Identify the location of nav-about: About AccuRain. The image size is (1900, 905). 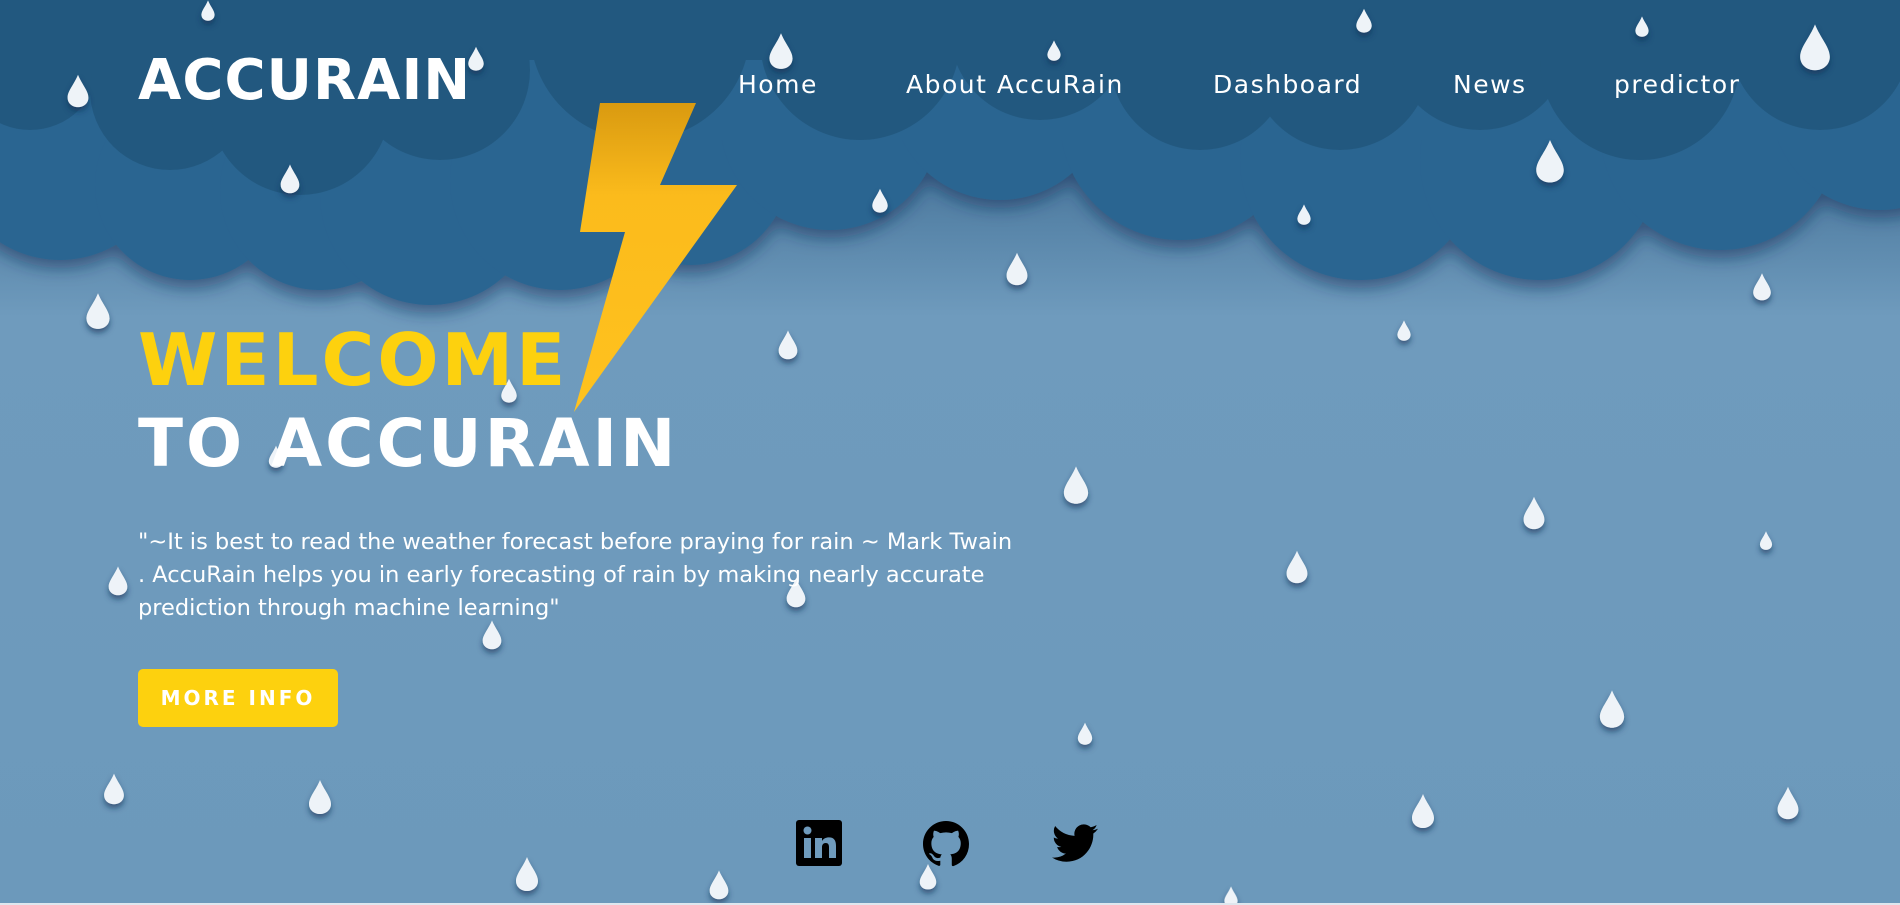
(1015, 84).